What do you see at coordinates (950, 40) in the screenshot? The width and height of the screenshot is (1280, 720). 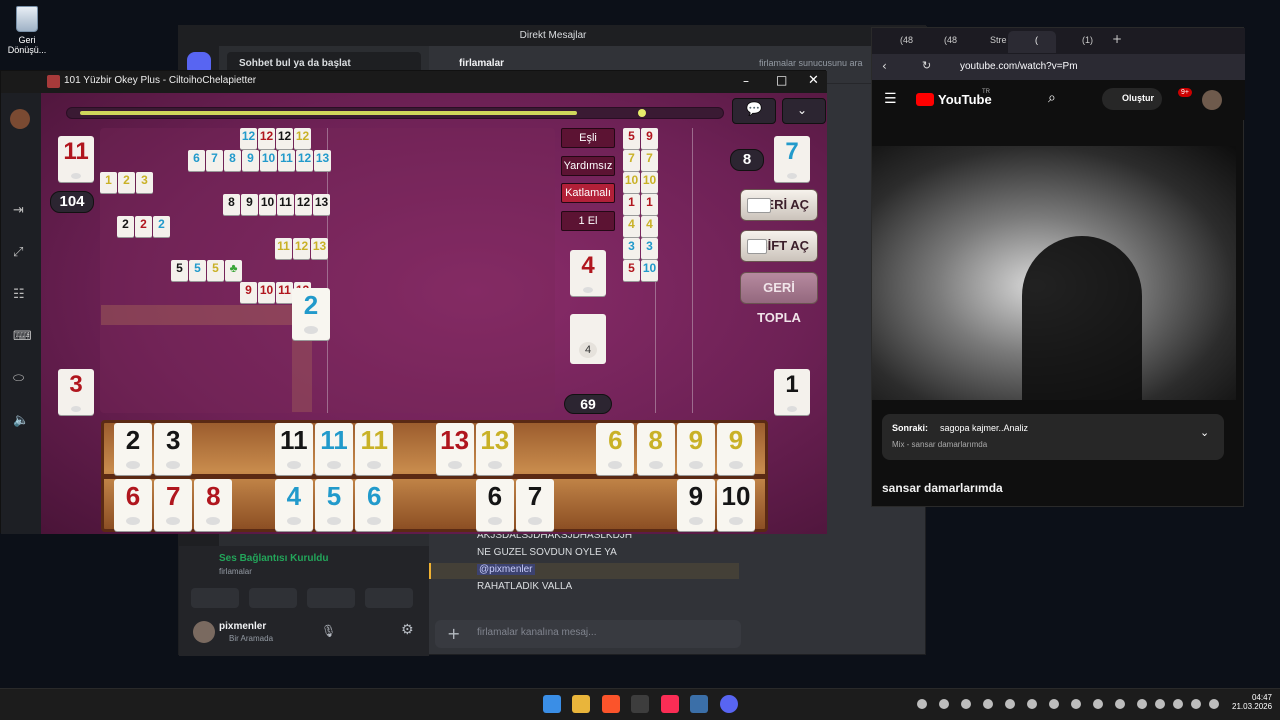 I see `browser-tab: (48` at bounding box center [950, 40].